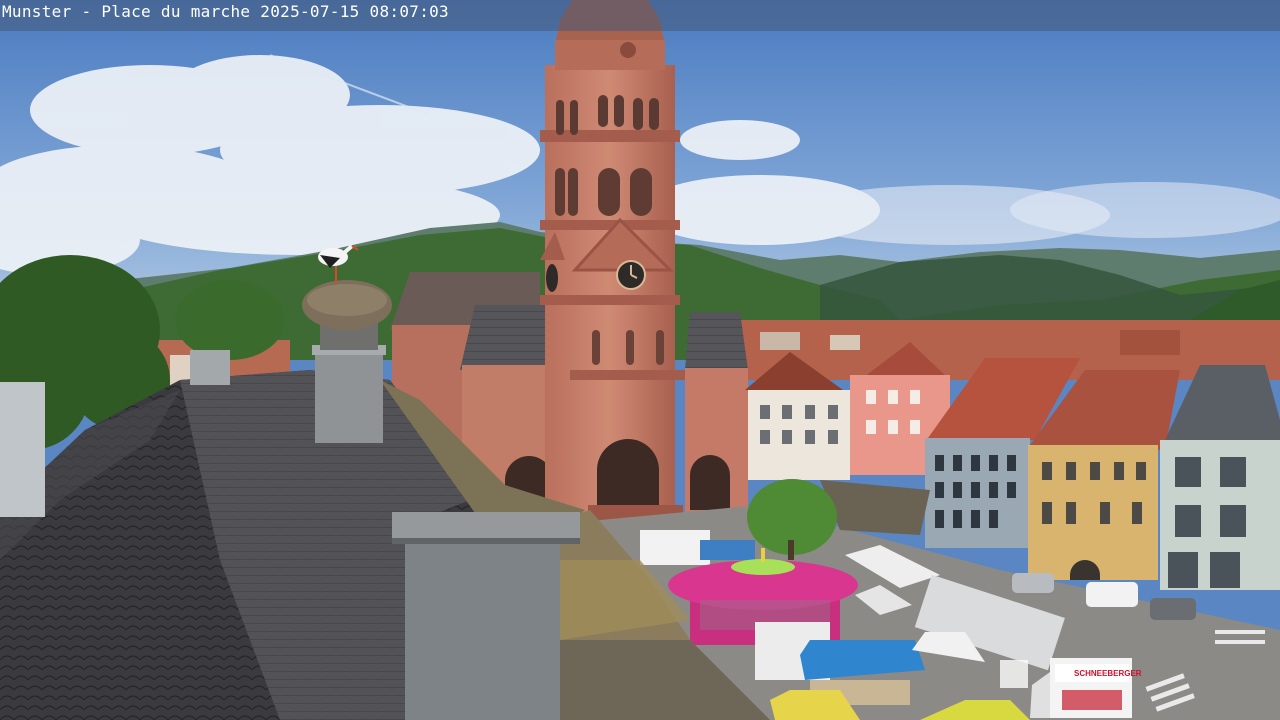 This screenshot has height=720, width=1280. What do you see at coordinates (409, 11) in the screenshot?
I see `time-label: 08:07:03` at bounding box center [409, 11].